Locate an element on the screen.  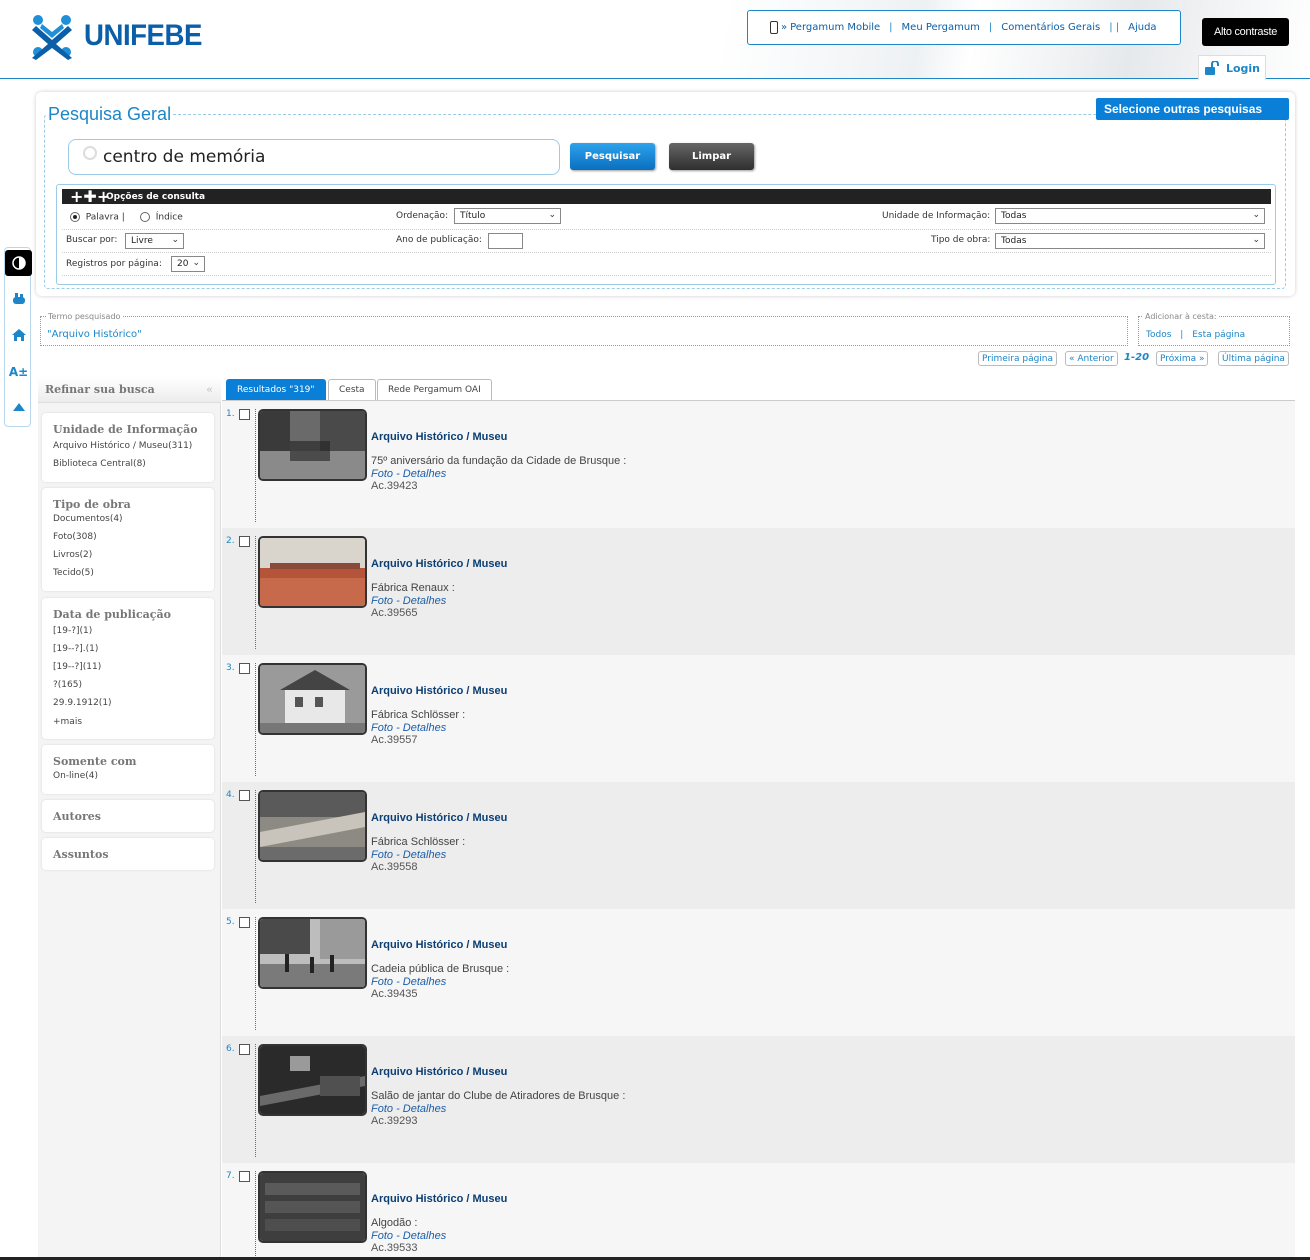
facet-assuntos: Assuntos is located at coordinates (128, 854).